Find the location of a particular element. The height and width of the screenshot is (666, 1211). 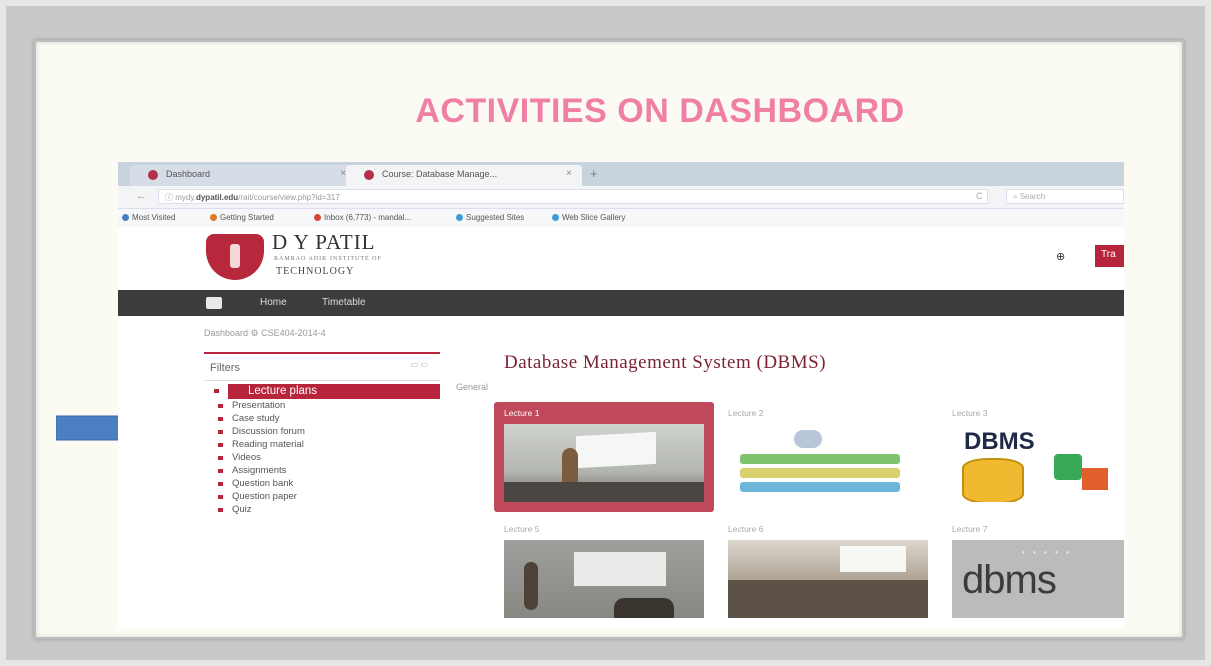

lecture-card: Lecture 6 is located at coordinates (828, 573).